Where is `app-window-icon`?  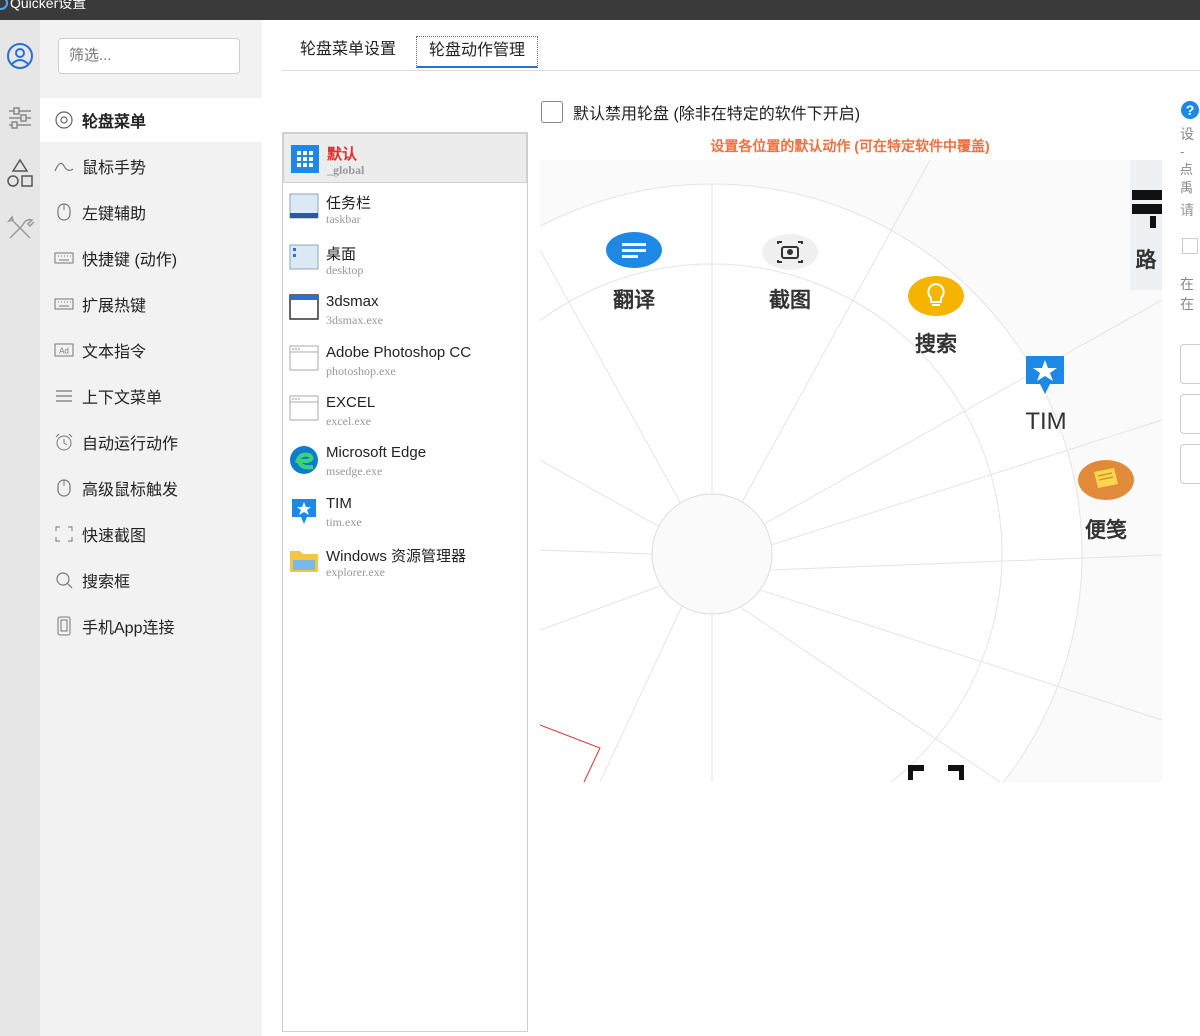 app-window-icon is located at coordinates (304, 359).